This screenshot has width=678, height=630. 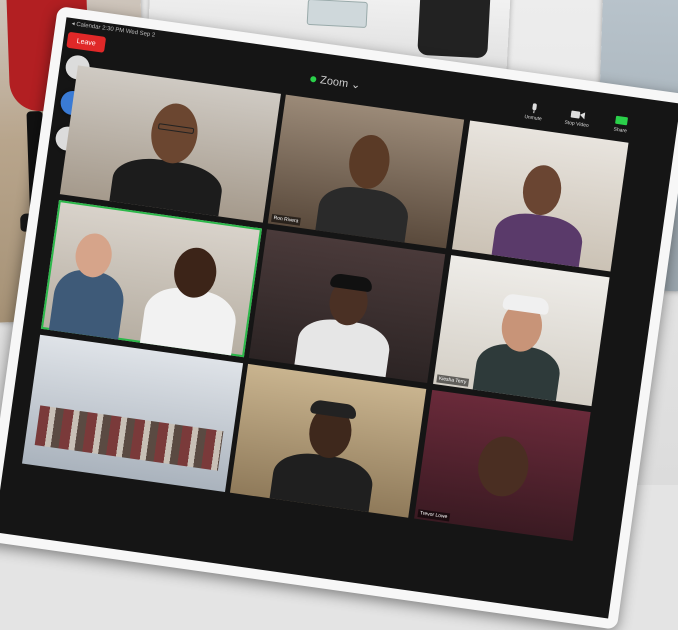 I want to click on video-tile-top-right, so click(x=540, y=196).